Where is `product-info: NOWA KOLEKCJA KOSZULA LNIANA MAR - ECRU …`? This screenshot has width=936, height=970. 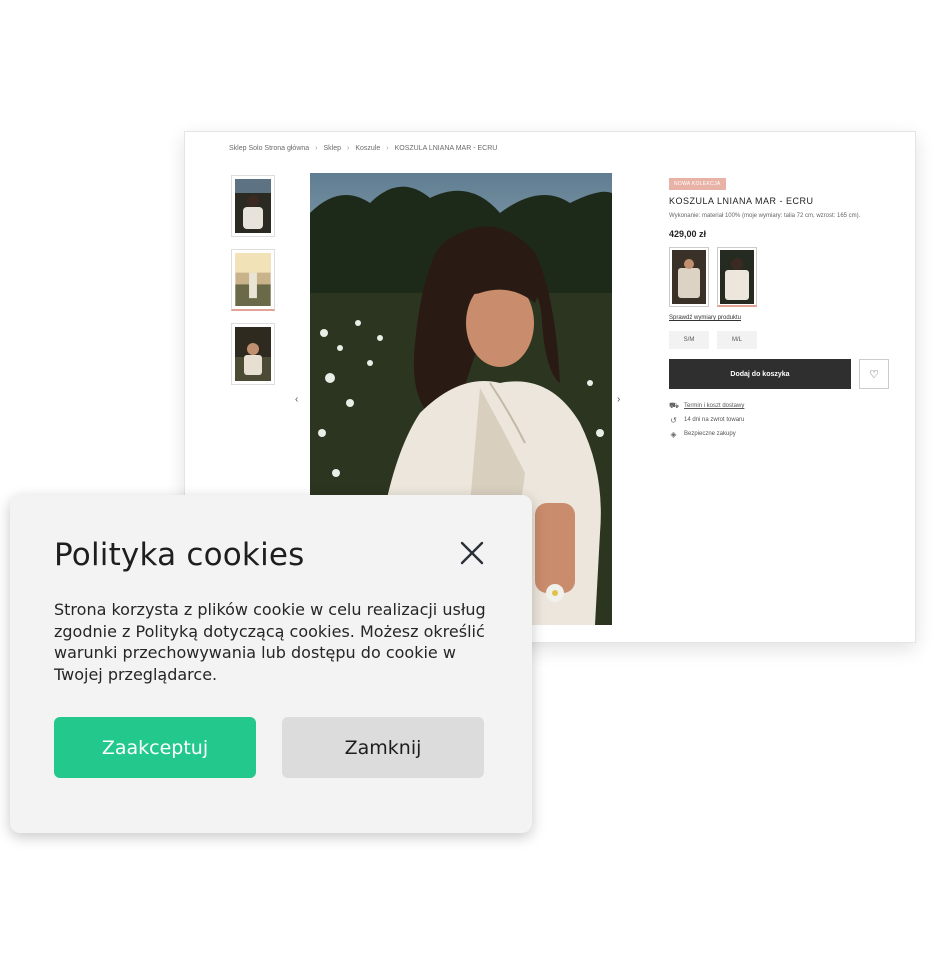 product-info: NOWA KOLEKCJA KOSZULA LNIANA MAR - ECRU … is located at coordinates (784, 306).